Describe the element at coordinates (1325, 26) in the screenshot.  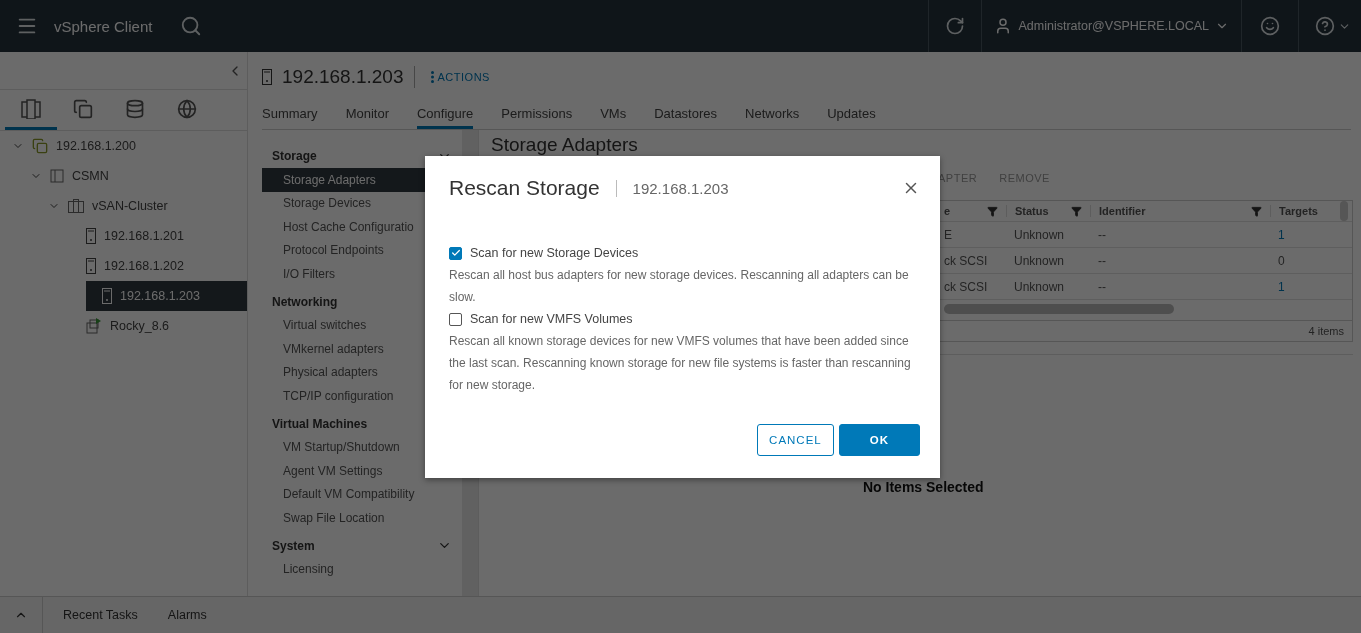
I see `help-icon` at that location.